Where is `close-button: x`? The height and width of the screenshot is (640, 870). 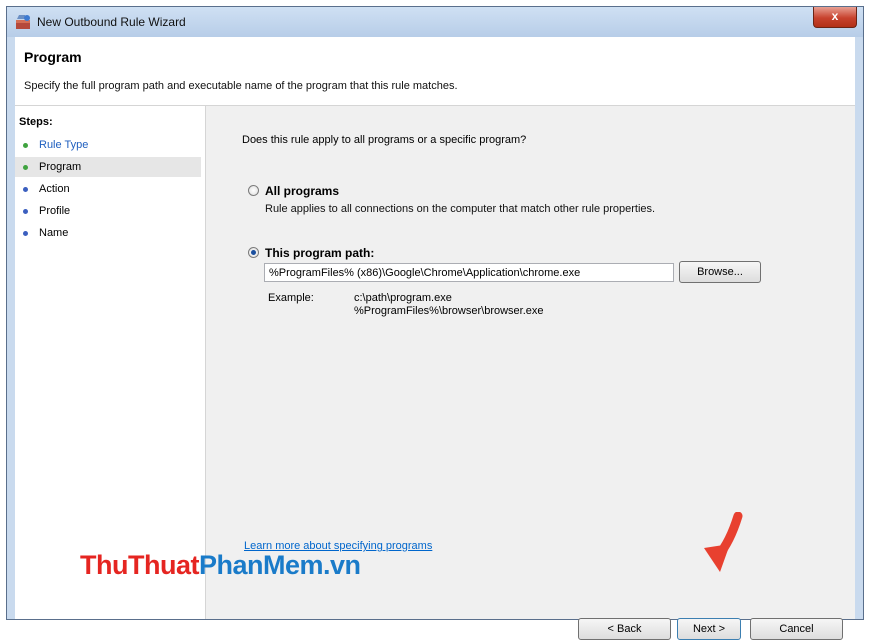 close-button: x is located at coordinates (835, 17).